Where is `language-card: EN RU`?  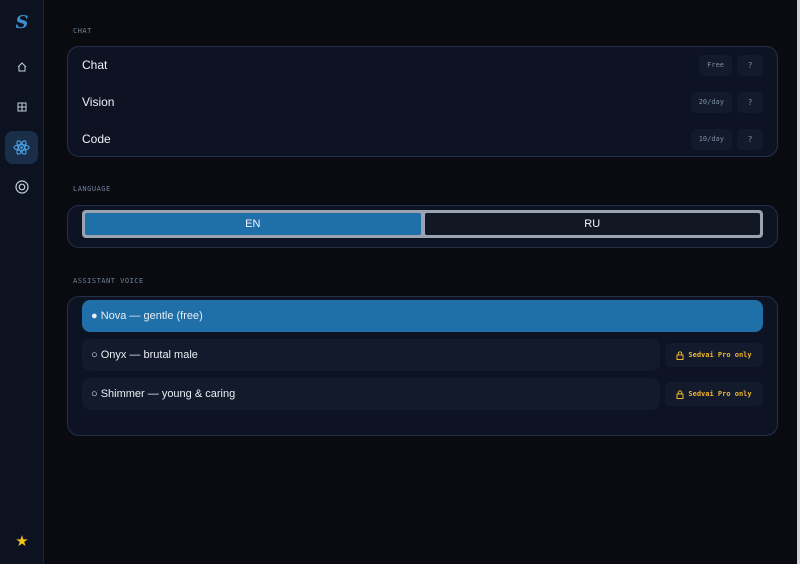
language-card: EN RU is located at coordinates (422, 226).